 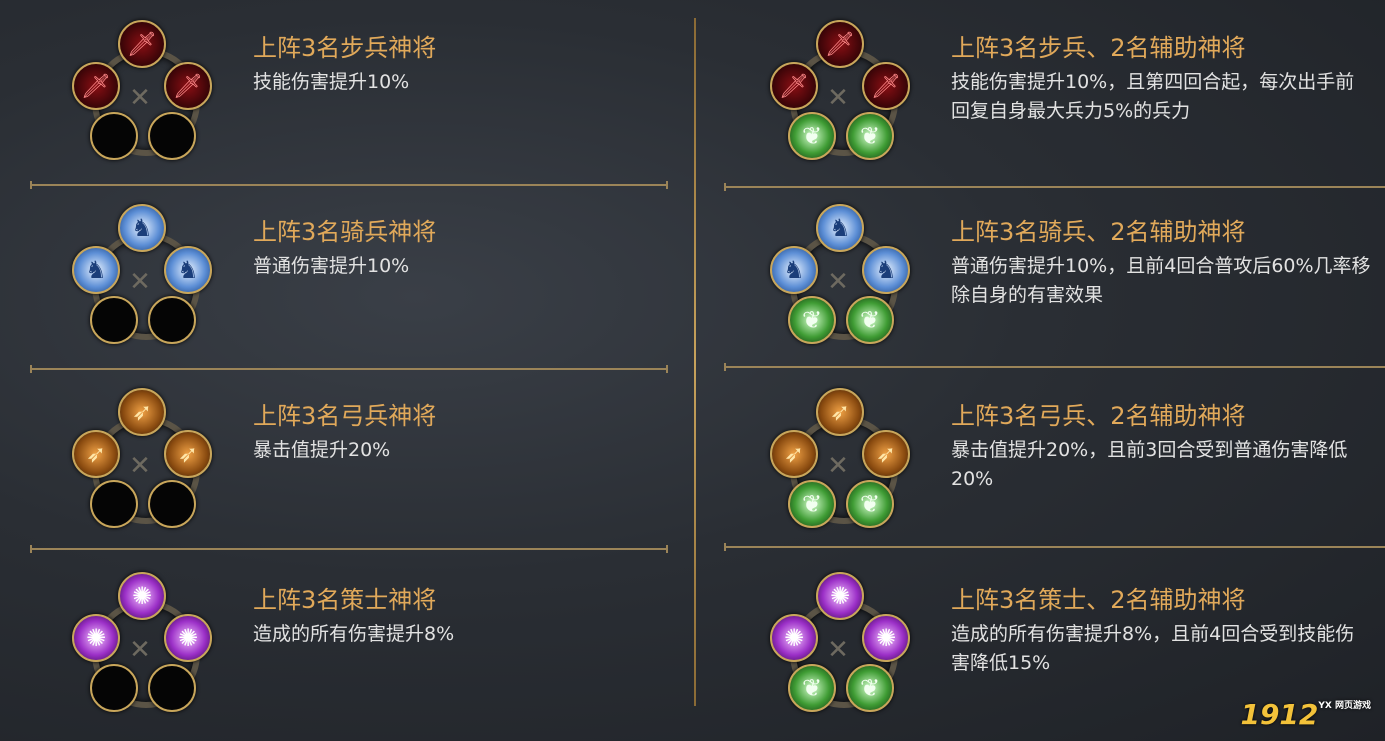 I want to click on watermark-sub: YX 网页游戏, so click(x=1344, y=706).